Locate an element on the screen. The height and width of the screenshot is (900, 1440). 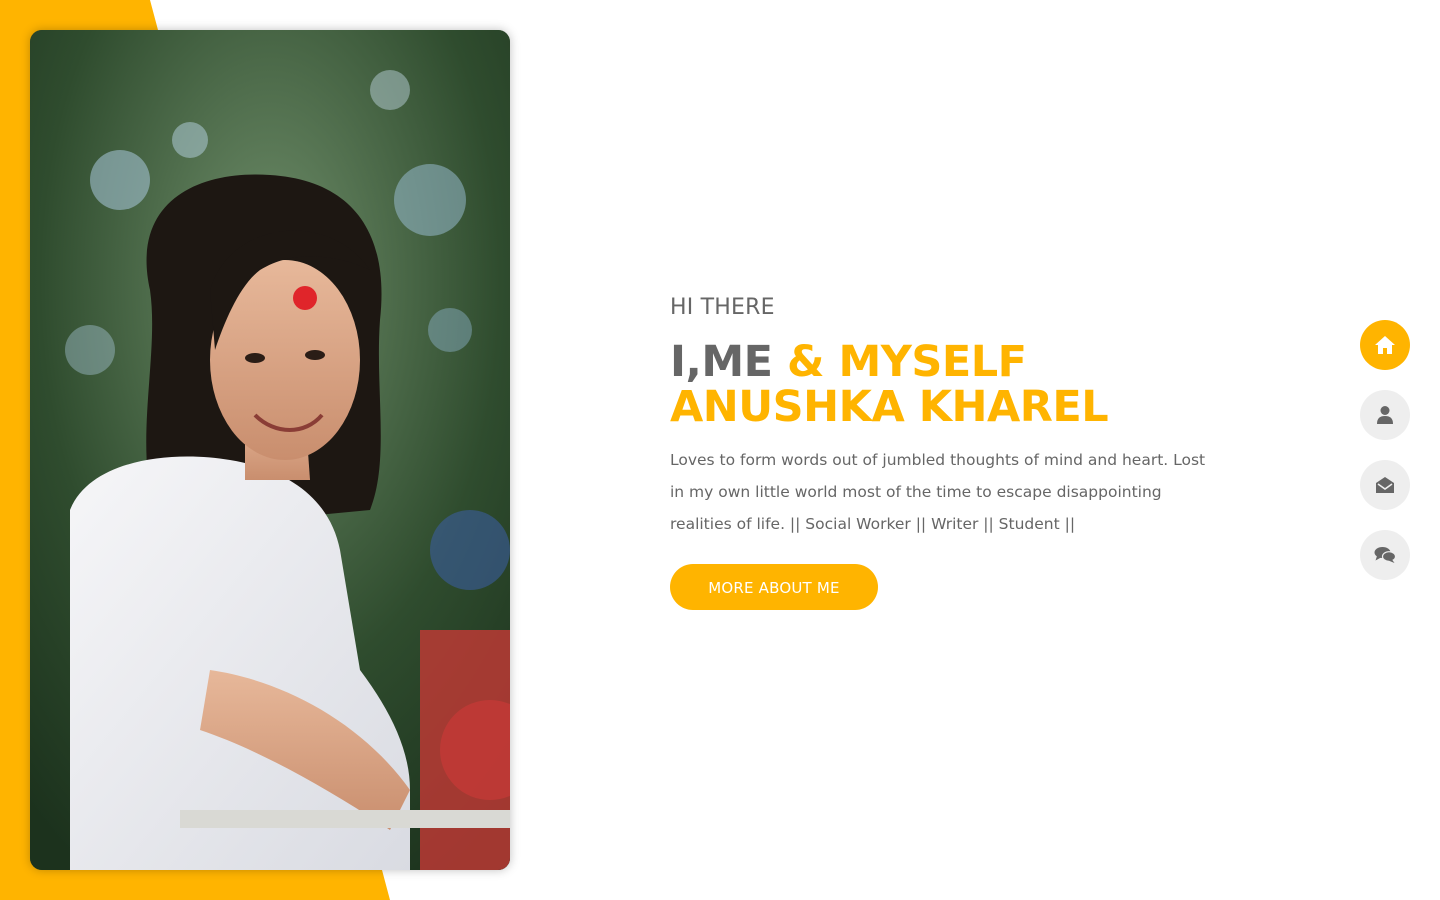
more-about-me-button: MORE ABOUT ME is located at coordinates (774, 587).